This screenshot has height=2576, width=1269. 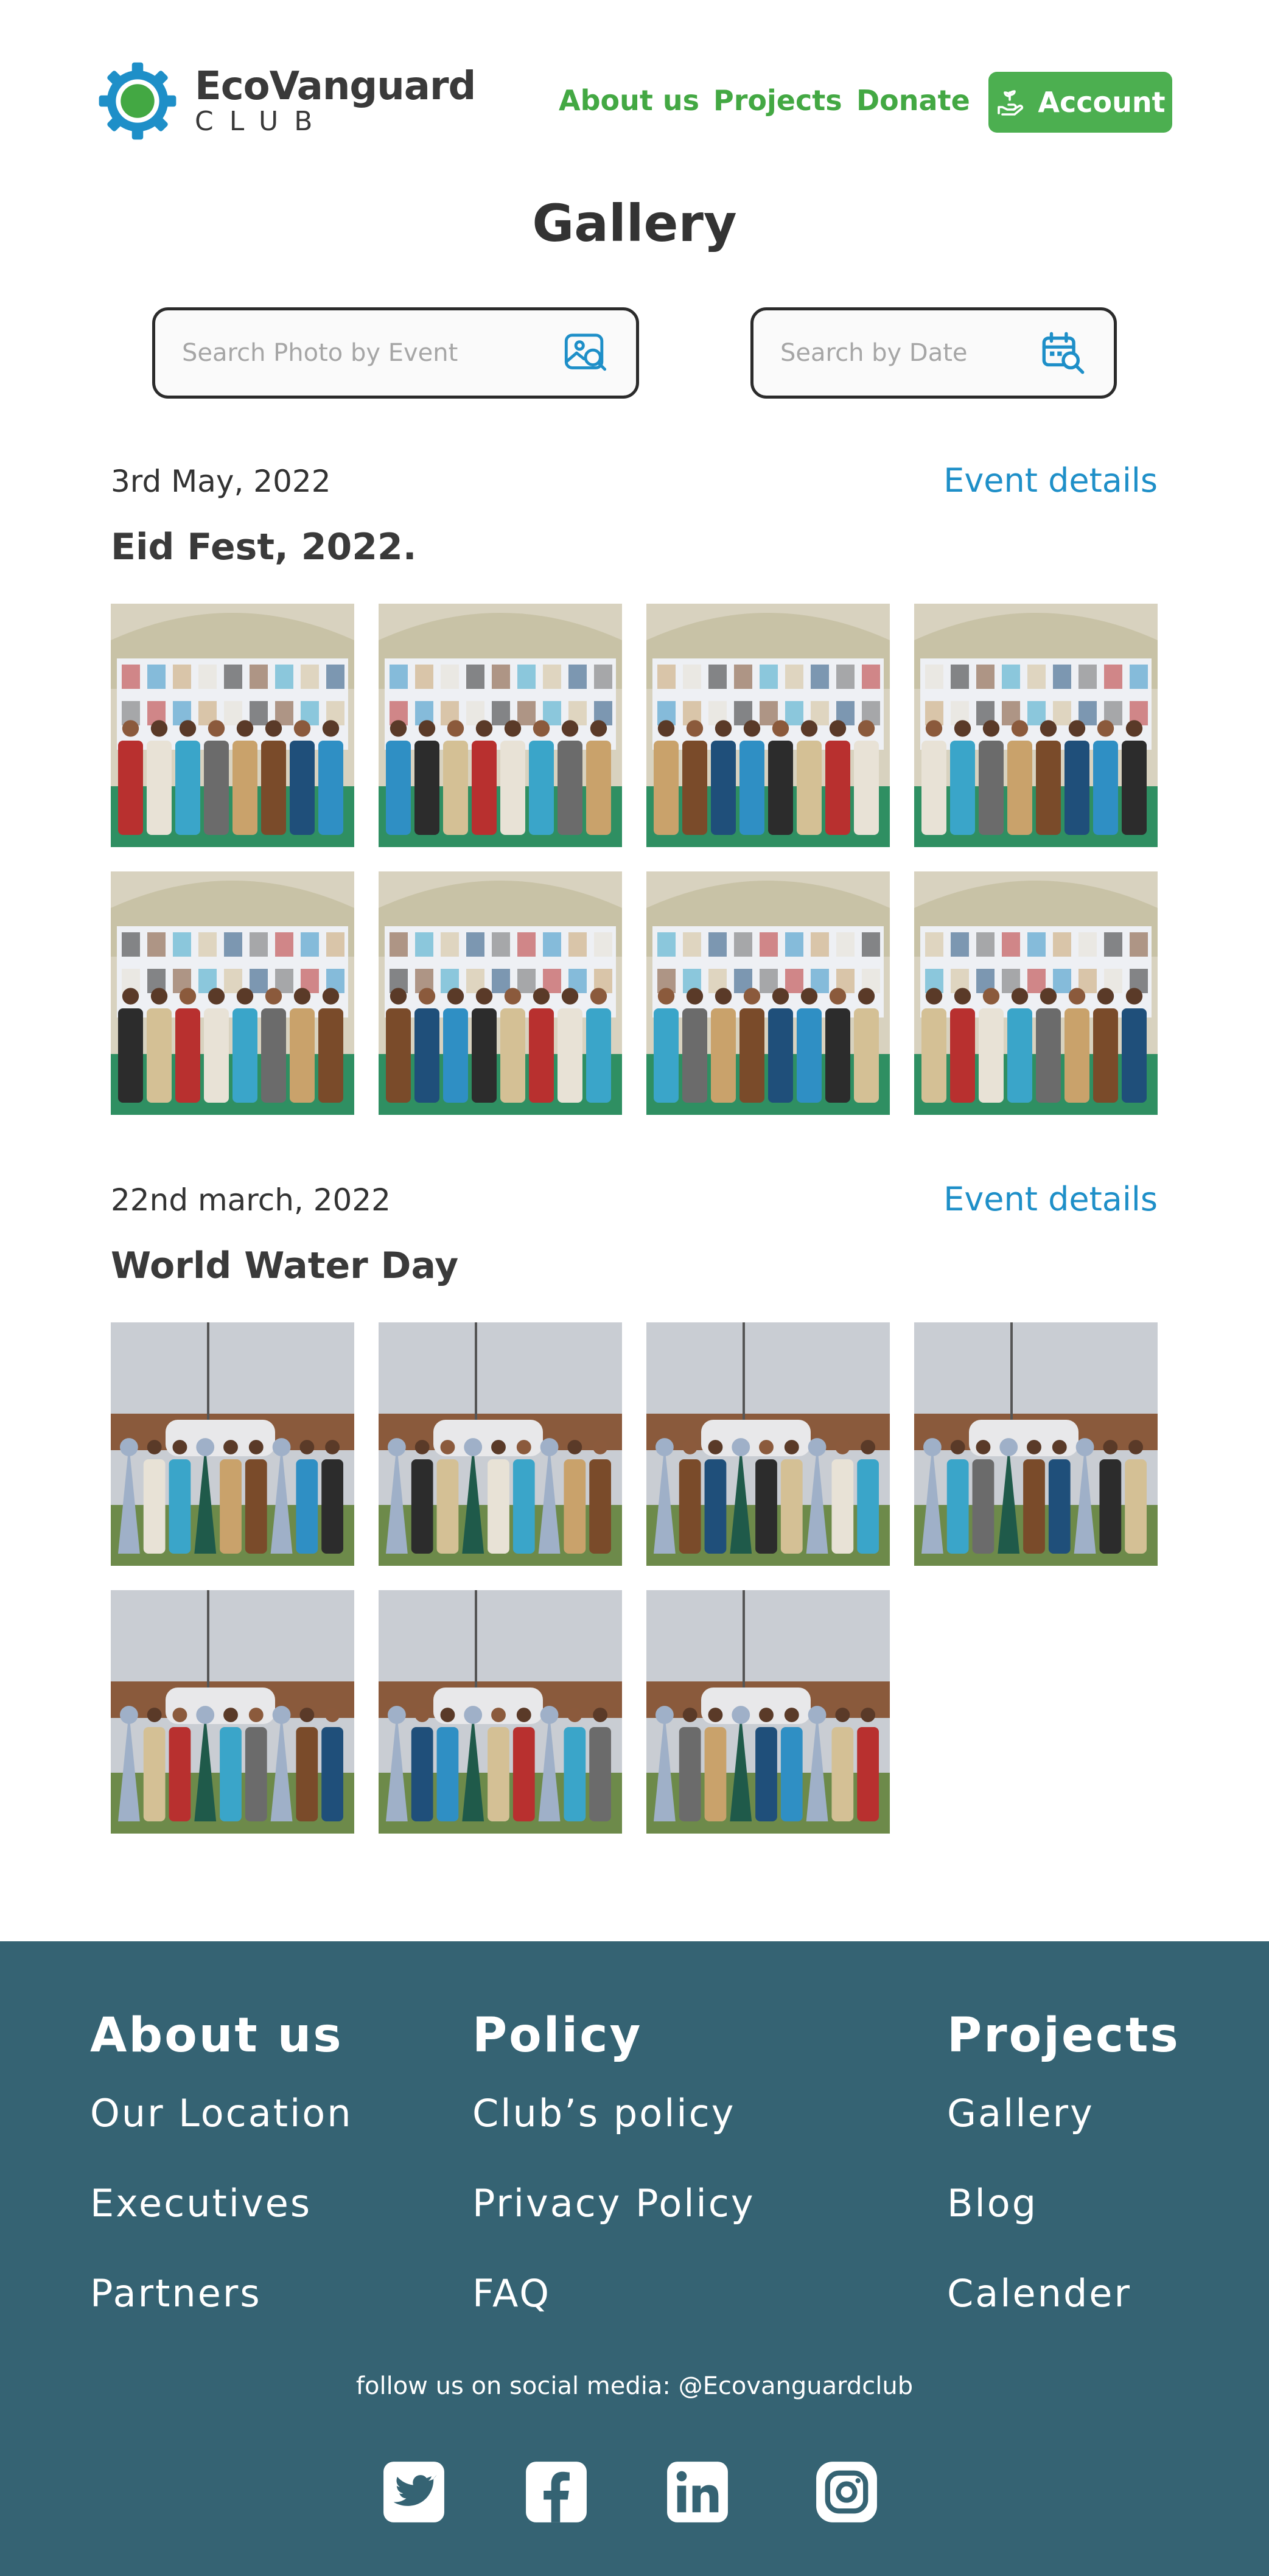 I want to click on event-name: Eid Fest, 2022., so click(x=264, y=547).